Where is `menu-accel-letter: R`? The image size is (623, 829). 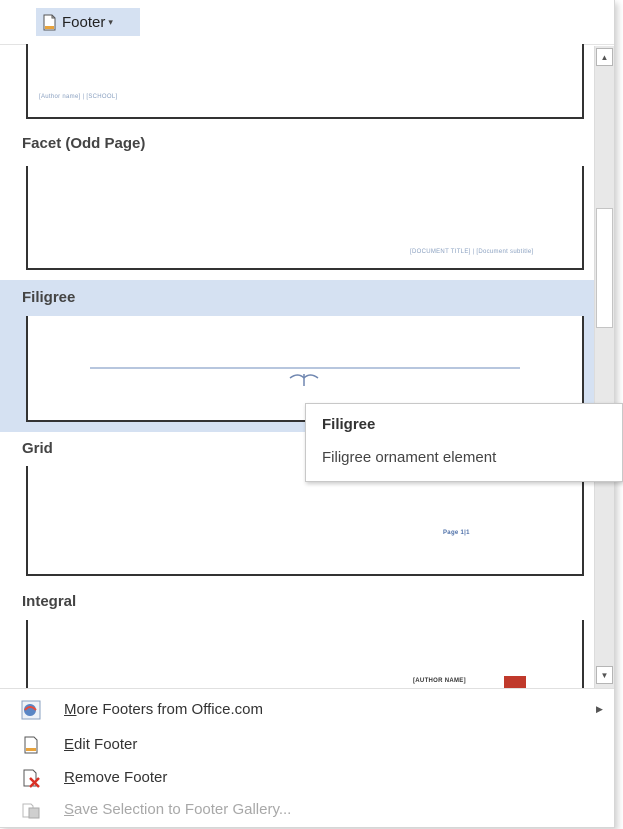
menu-accel-letter: R is located at coordinates (69, 777).